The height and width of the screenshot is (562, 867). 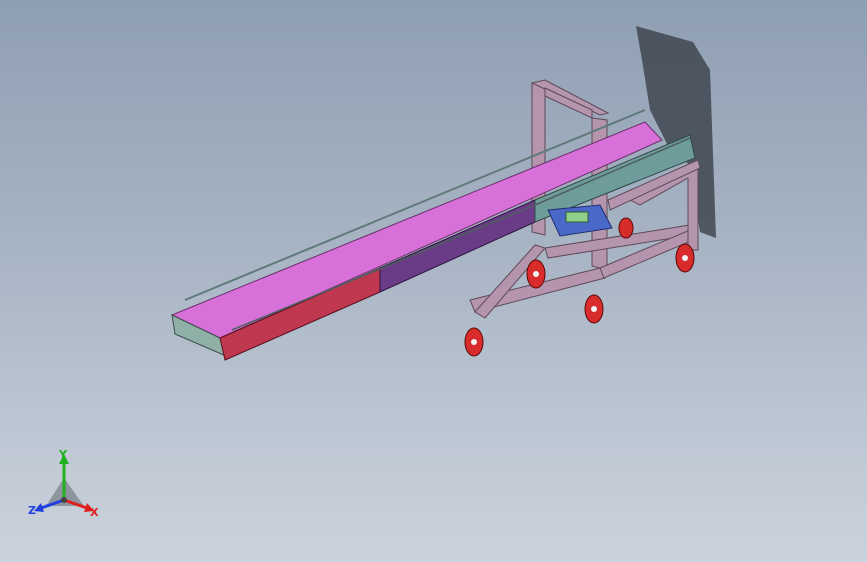 I want to click on orientation-triad: Y X Z, so click(x=63, y=483).